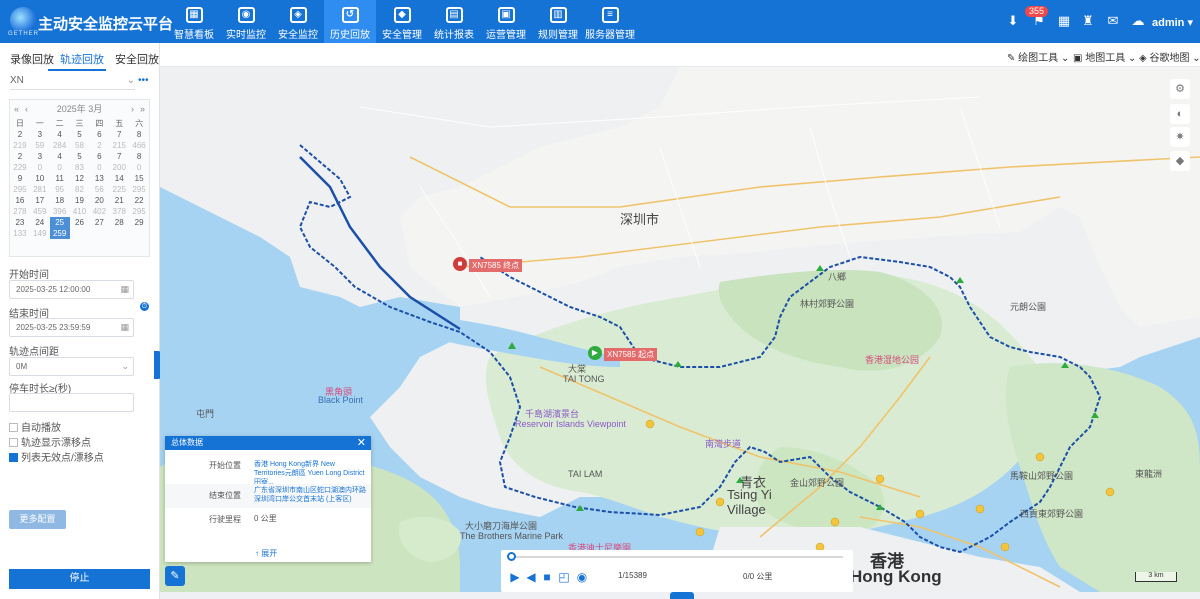 The image size is (1200, 599). What do you see at coordinates (40, 200) in the screenshot?
I see `calendar-day: 17` at bounding box center [40, 200].